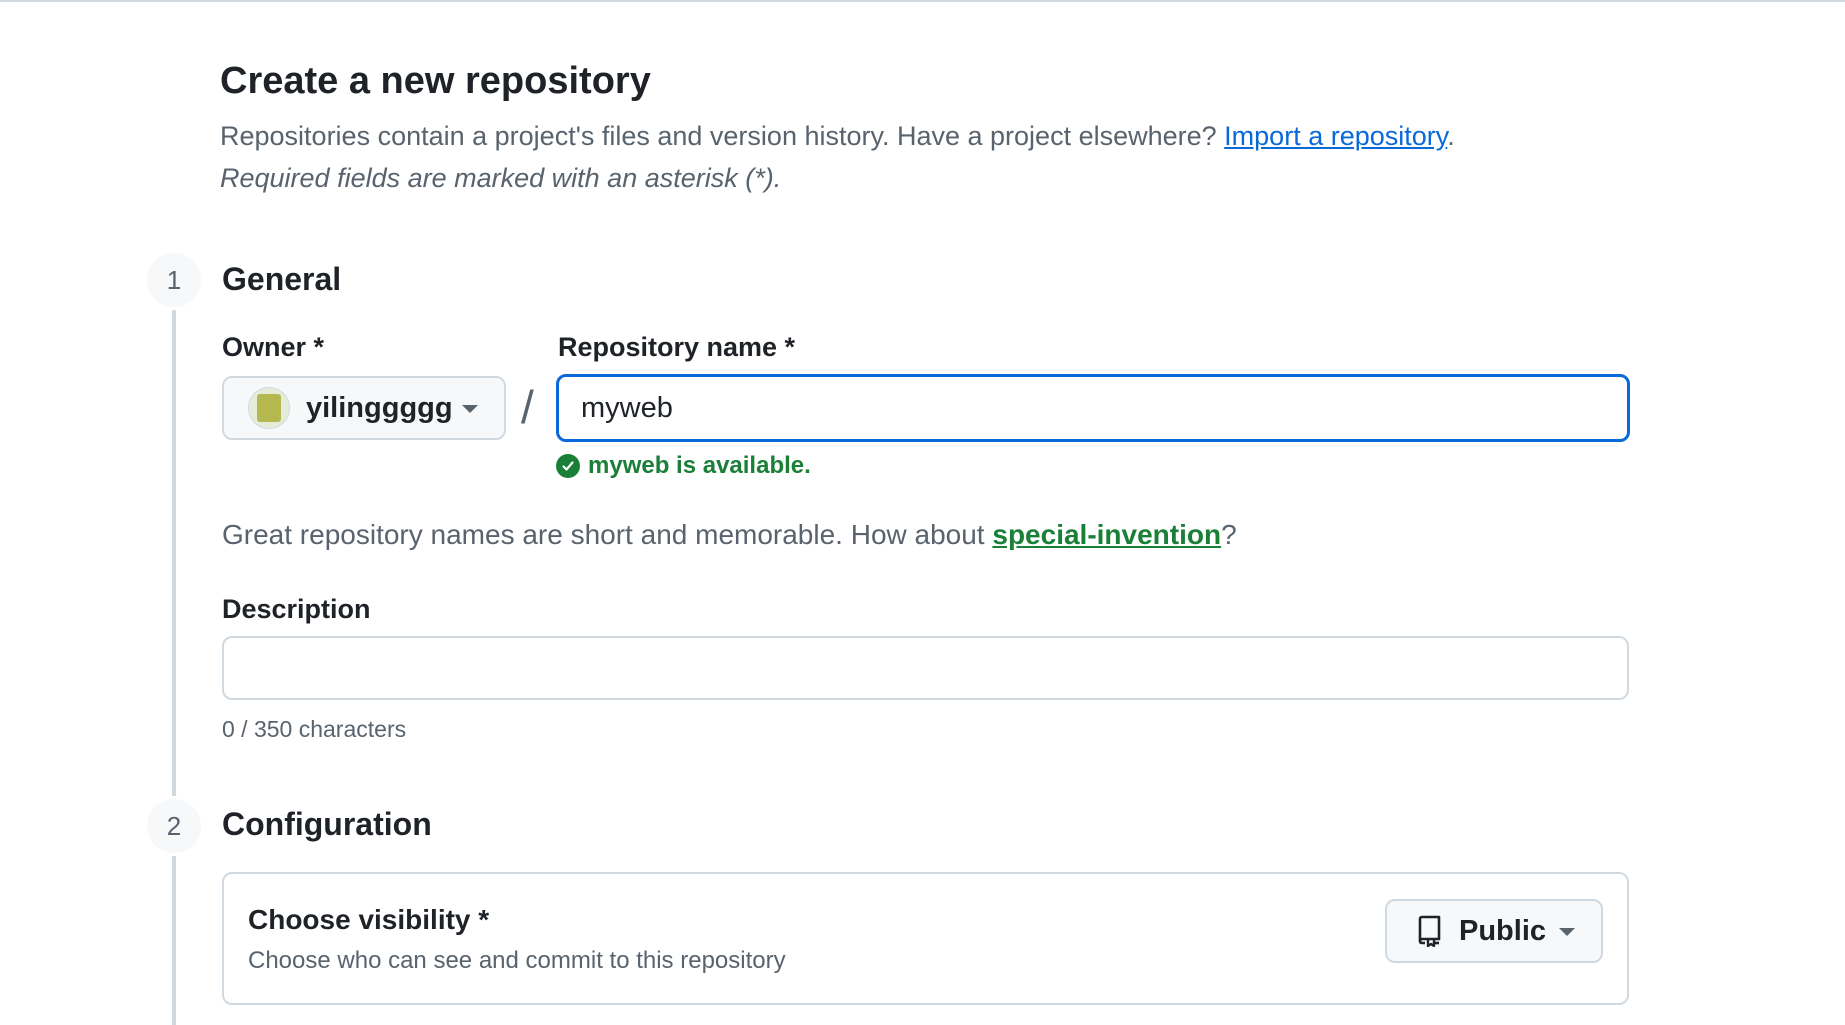 Image resolution: width=1845 pixels, height=1025 pixels. What do you see at coordinates (174, 665) in the screenshot?
I see `timeline-line` at bounding box center [174, 665].